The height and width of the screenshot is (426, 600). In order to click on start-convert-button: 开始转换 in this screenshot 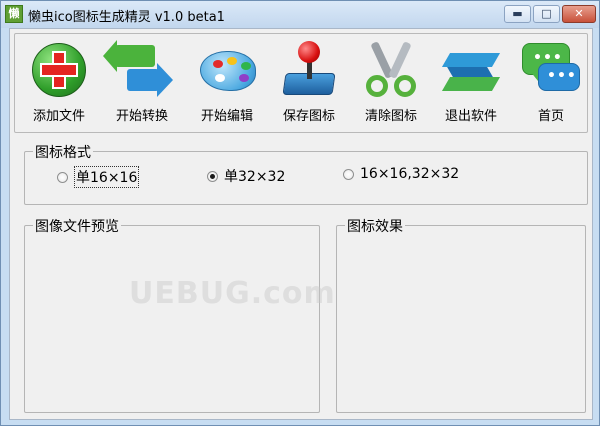, I will do `click(140, 84)`.